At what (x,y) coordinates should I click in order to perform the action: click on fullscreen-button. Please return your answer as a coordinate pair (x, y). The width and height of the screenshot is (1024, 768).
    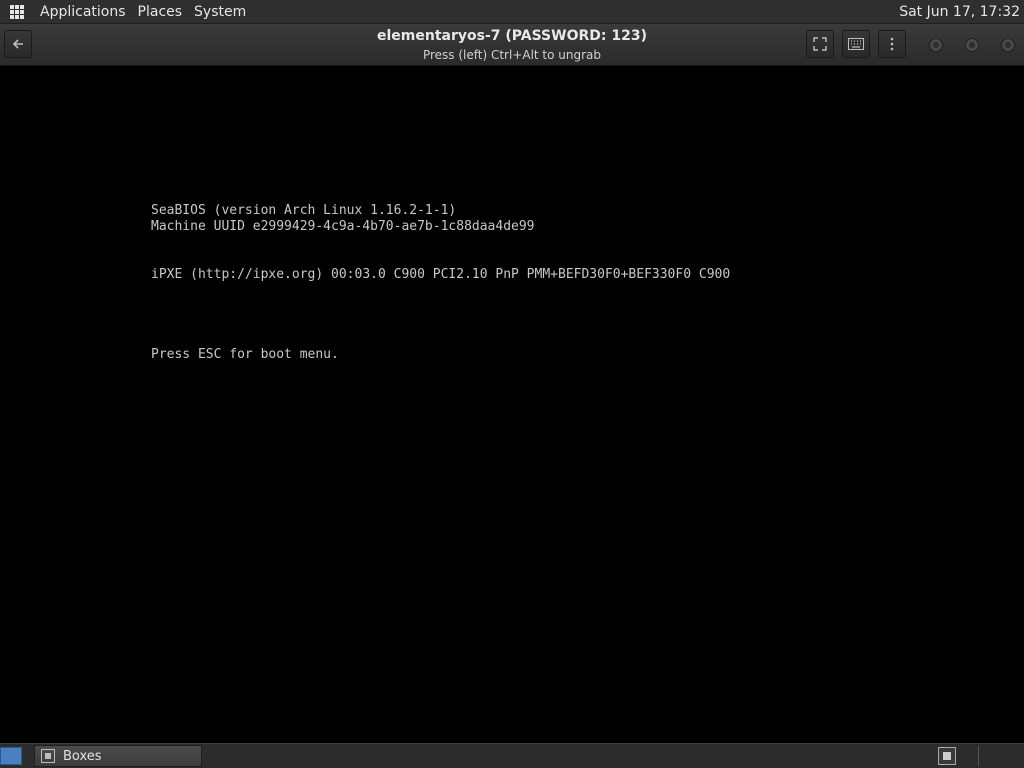
    Looking at the image, I should click on (820, 44).